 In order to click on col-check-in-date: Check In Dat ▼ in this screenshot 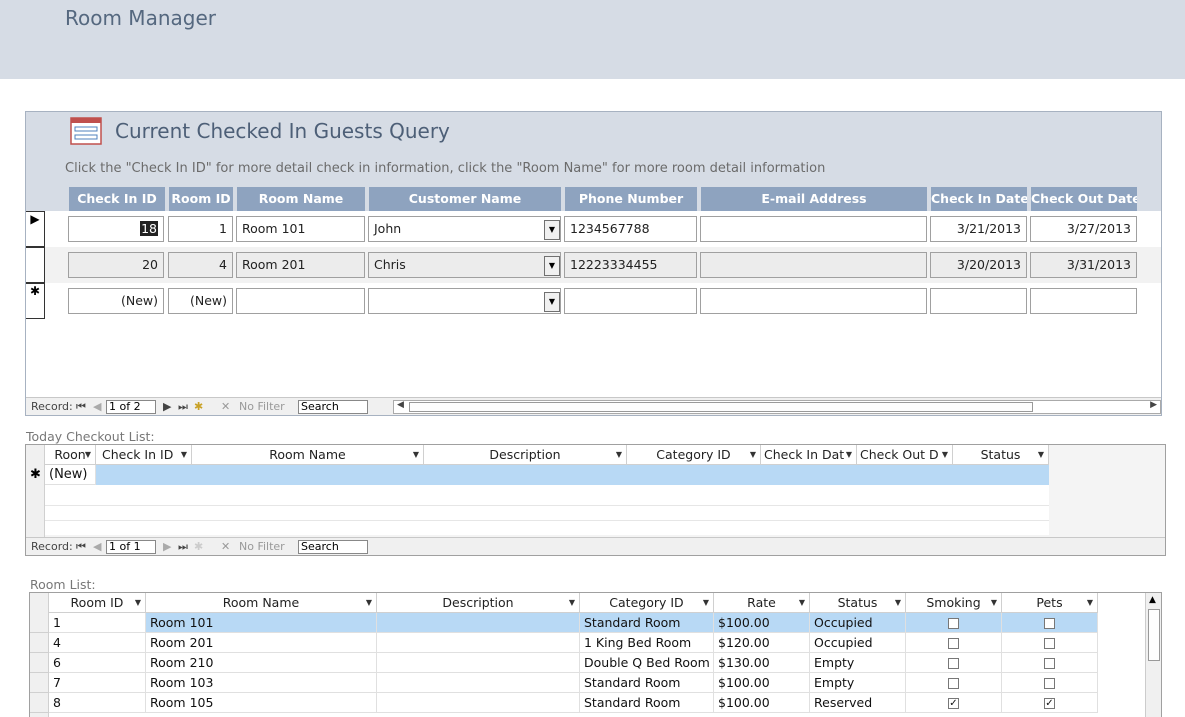, I will do `click(809, 455)`.